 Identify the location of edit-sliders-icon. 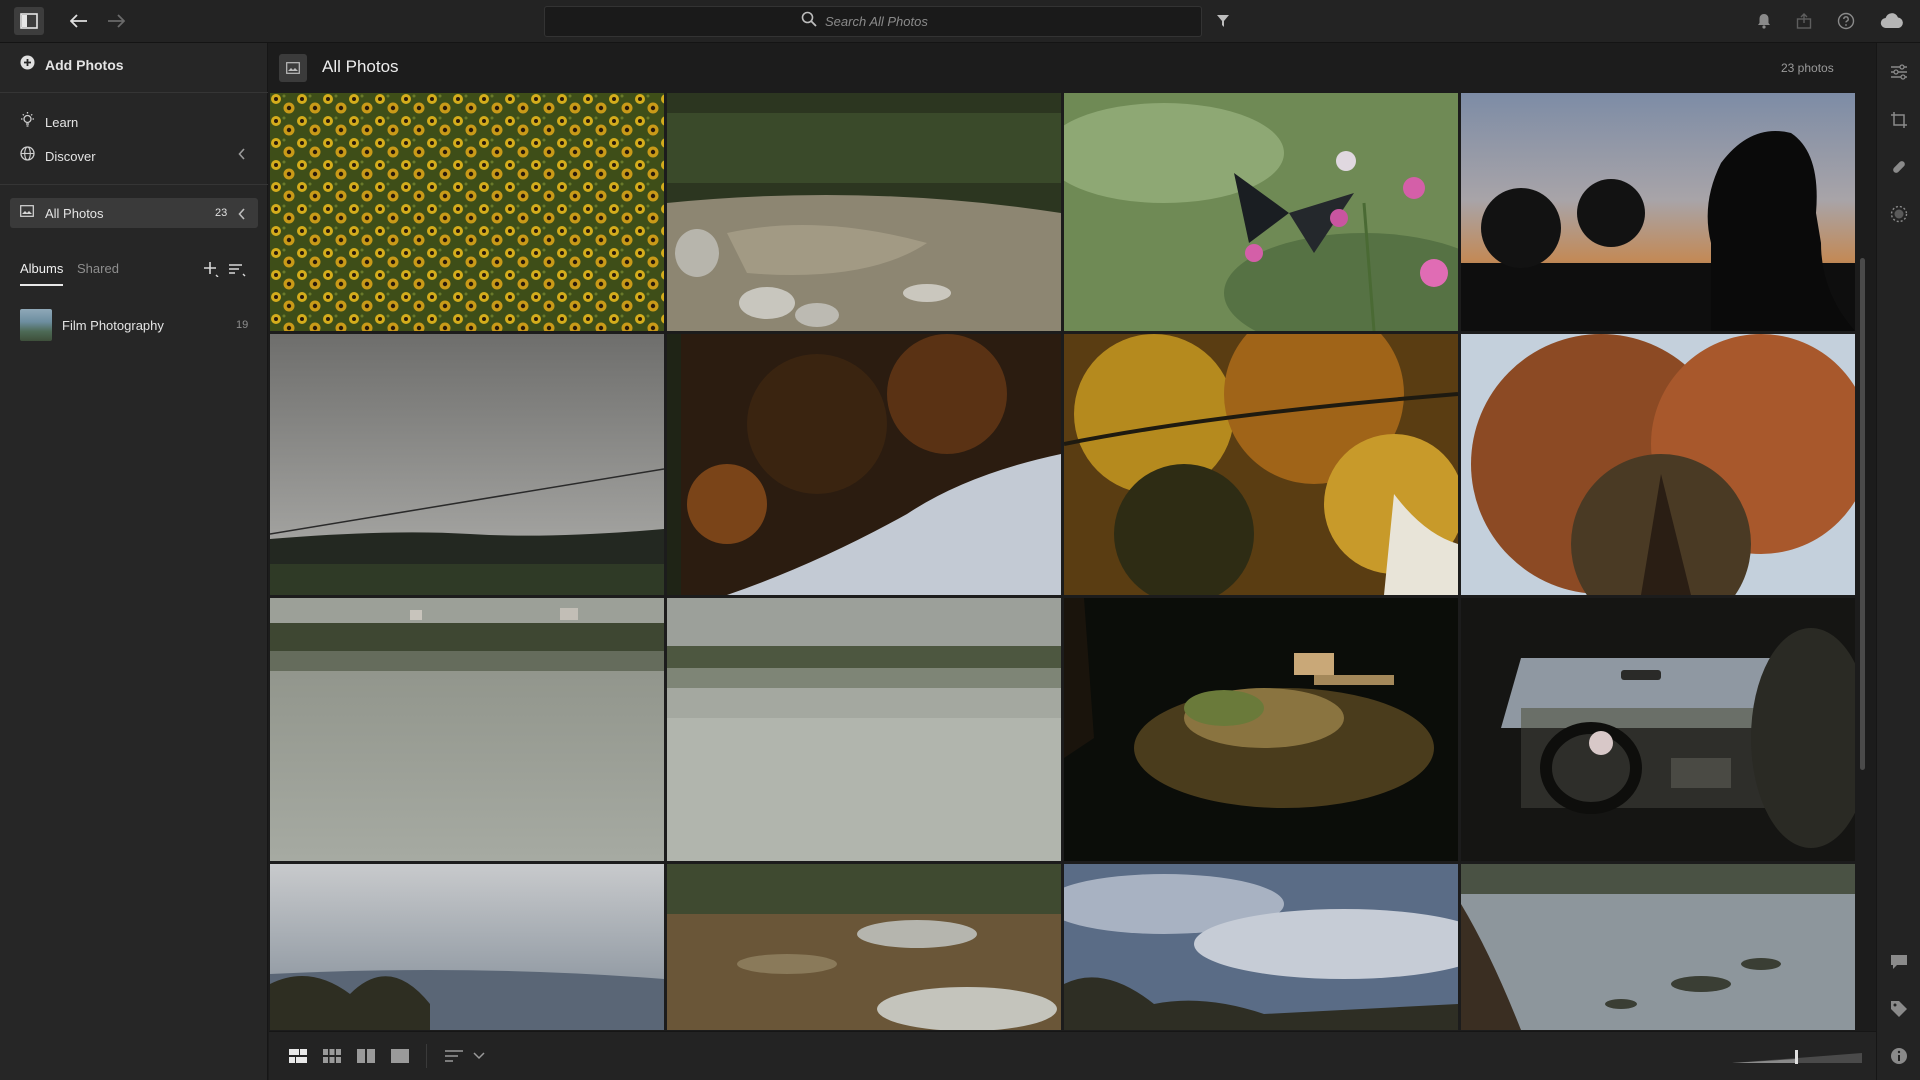
(1899, 72).